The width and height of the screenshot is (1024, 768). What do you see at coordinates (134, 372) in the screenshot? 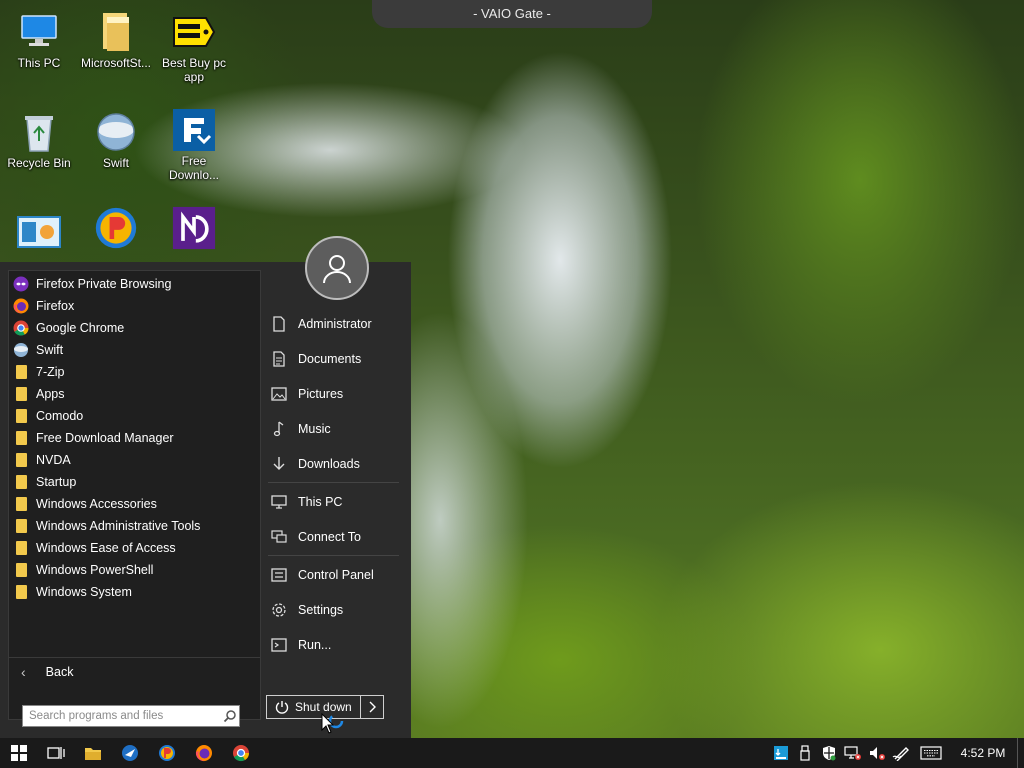
I see `app-folder-7zip: 7-Zip` at bounding box center [134, 372].